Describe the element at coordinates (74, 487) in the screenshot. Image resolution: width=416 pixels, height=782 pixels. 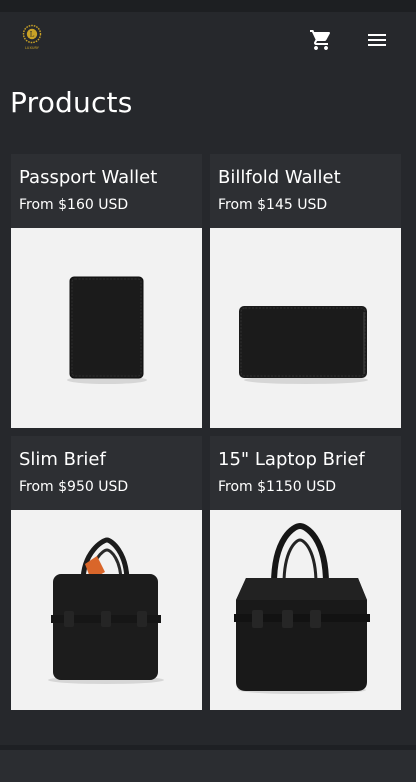
I see `product-price: From $950 USD` at that location.